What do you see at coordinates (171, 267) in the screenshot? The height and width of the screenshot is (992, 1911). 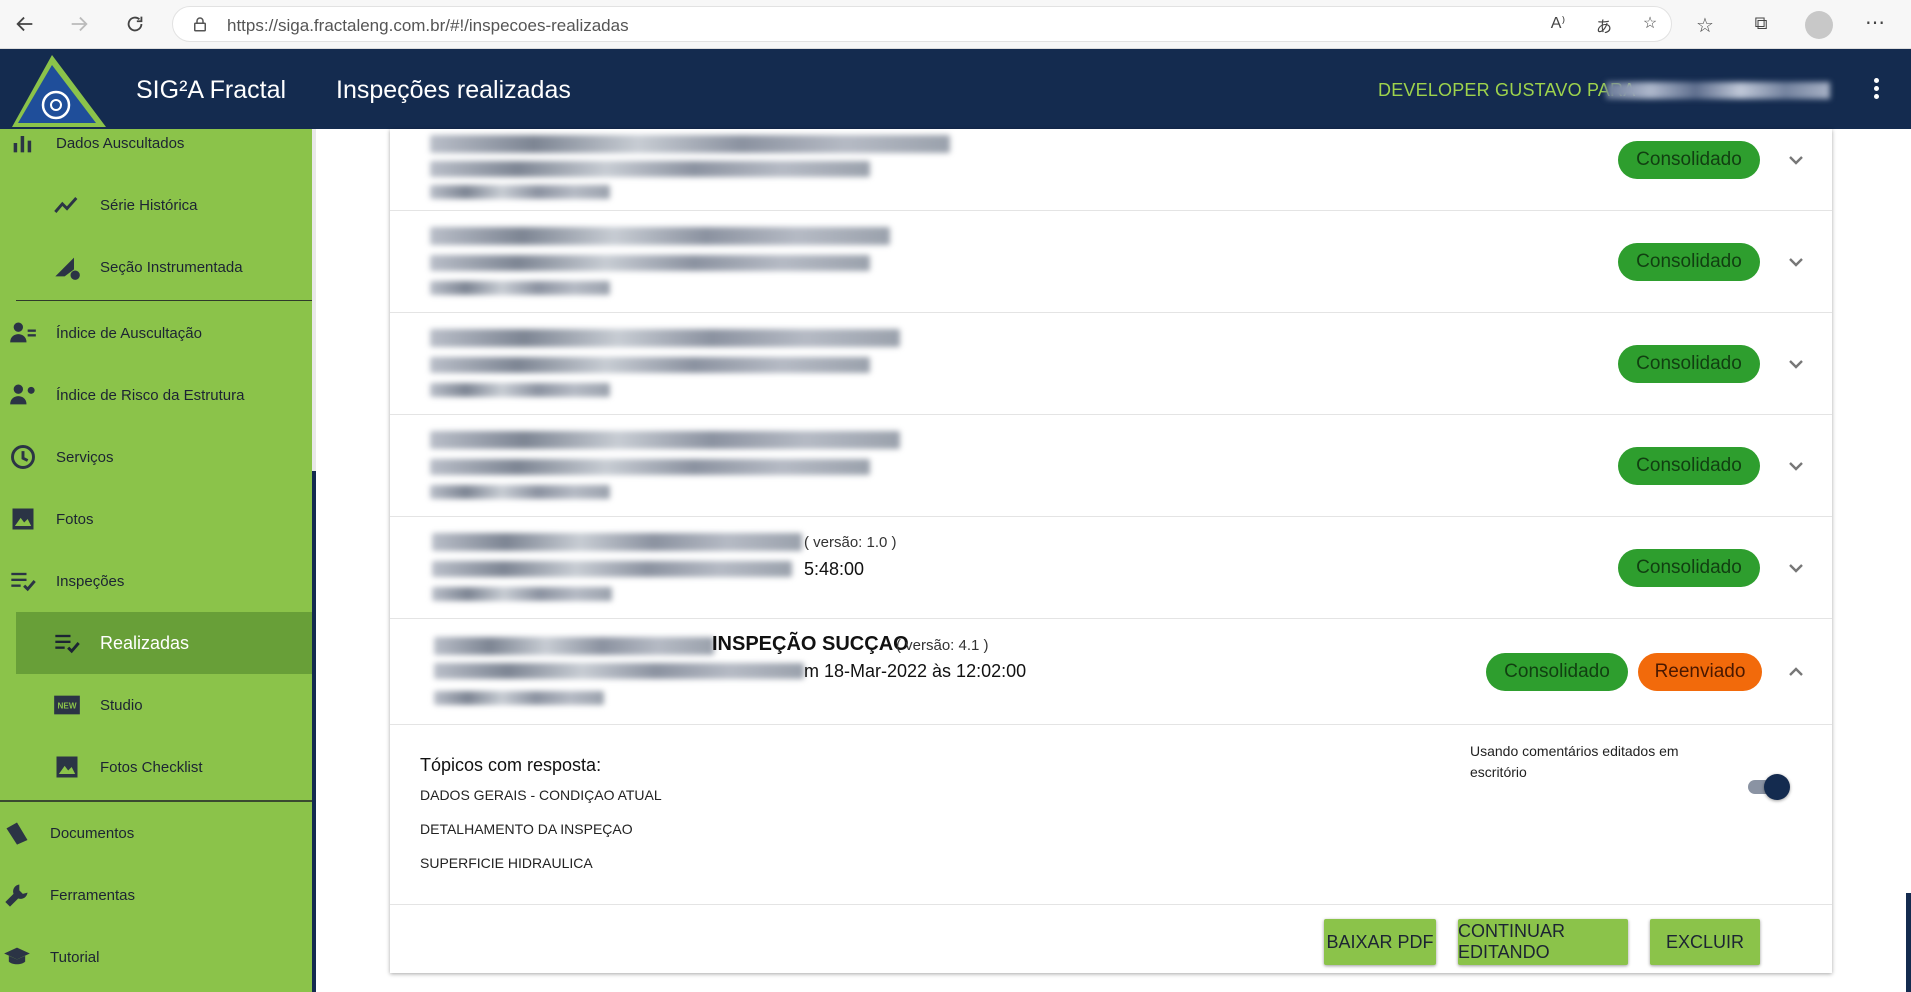 I see `sidebar-item-label: Seção Instrumentada` at bounding box center [171, 267].